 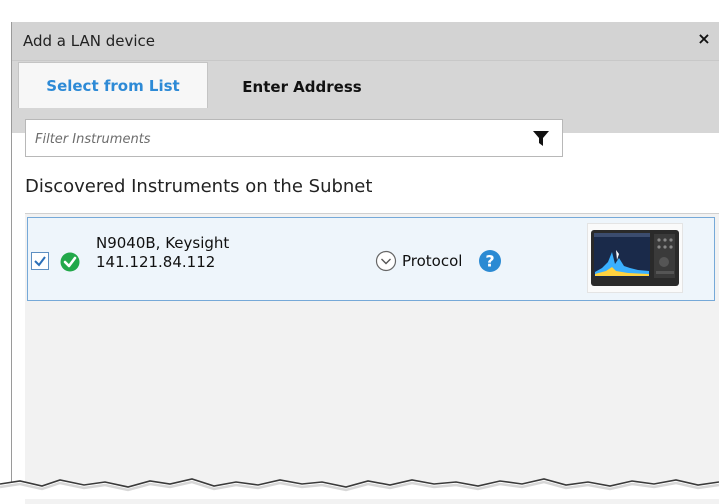 I want to click on close-button: ×, so click(x=704, y=39).